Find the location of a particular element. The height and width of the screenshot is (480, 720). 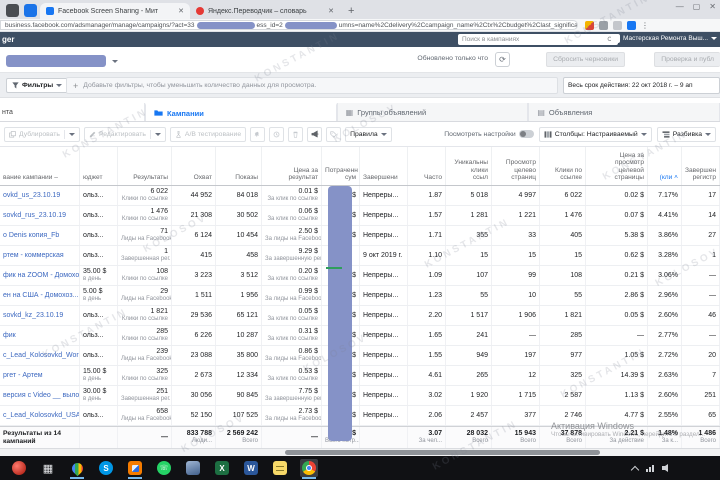

cell-name: ртем - коммерская is located at coordinates (40, 255).